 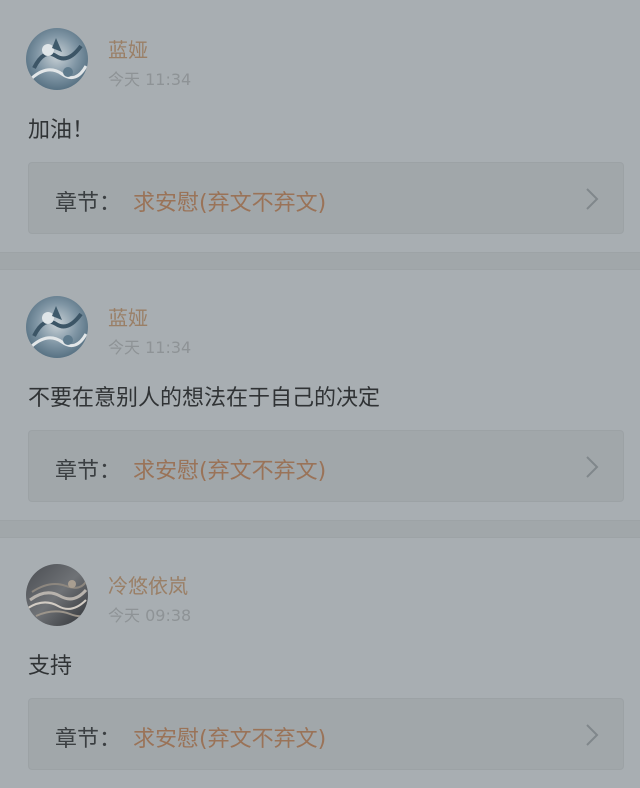 What do you see at coordinates (204, 398) in the screenshot?
I see `comment-text: 不要在意别人的想法在于自己的决定` at bounding box center [204, 398].